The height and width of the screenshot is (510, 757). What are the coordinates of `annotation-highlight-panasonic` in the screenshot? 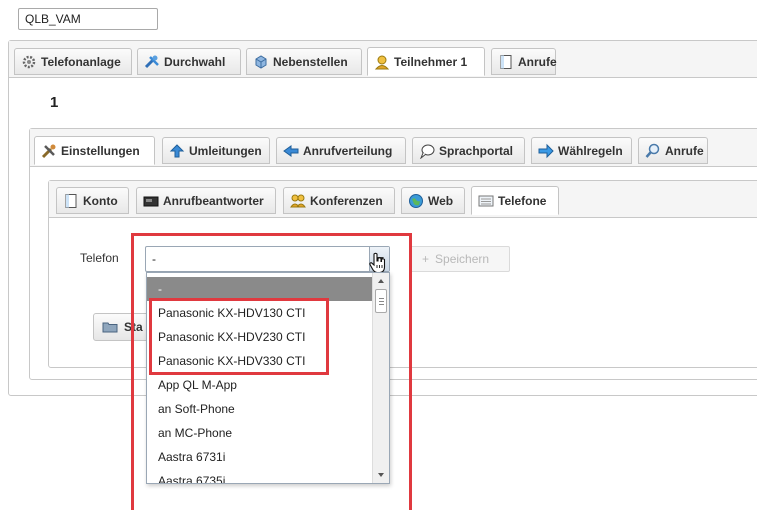 It's located at (239, 336).